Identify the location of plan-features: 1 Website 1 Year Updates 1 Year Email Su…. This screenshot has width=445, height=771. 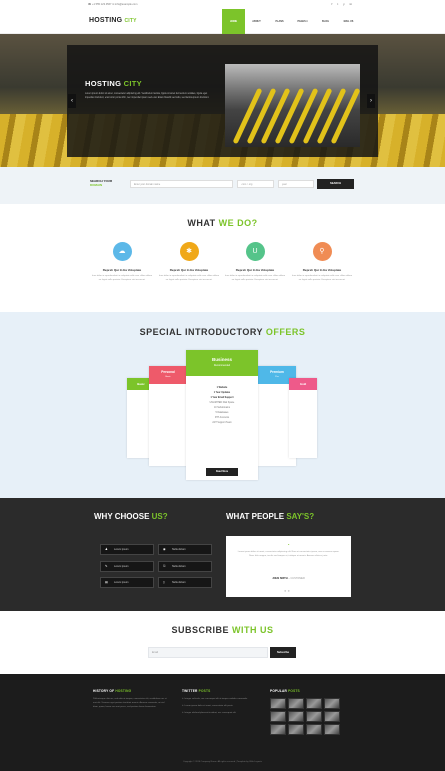
(222, 401).